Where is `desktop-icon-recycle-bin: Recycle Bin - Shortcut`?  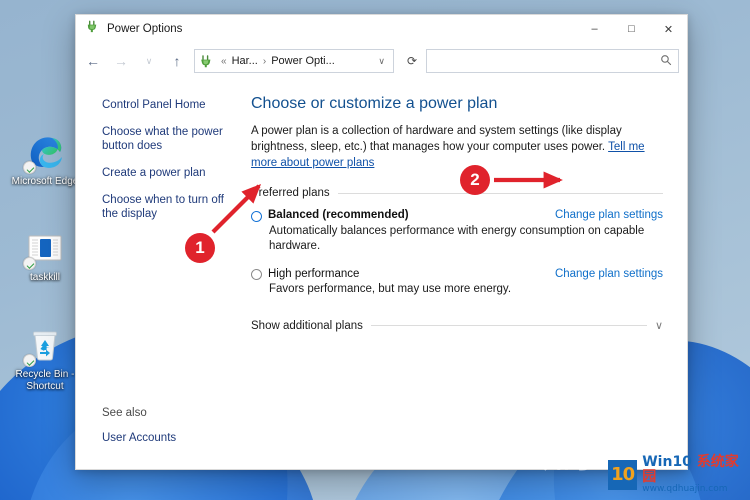 desktop-icon-recycle-bin: Recycle Bin - Shortcut is located at coordinates (45, 359).